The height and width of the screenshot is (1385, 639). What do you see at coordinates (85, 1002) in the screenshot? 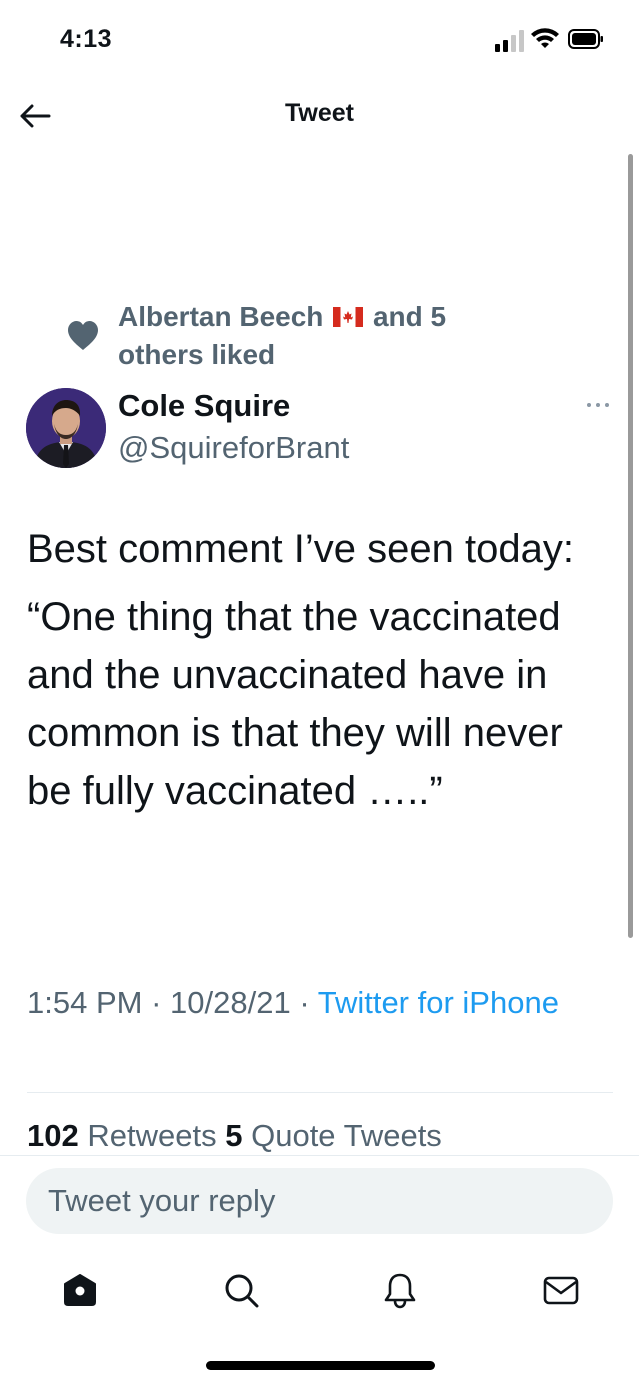
I see `tweet-time: 1:54 PM` at bounding box center [85, 1002].